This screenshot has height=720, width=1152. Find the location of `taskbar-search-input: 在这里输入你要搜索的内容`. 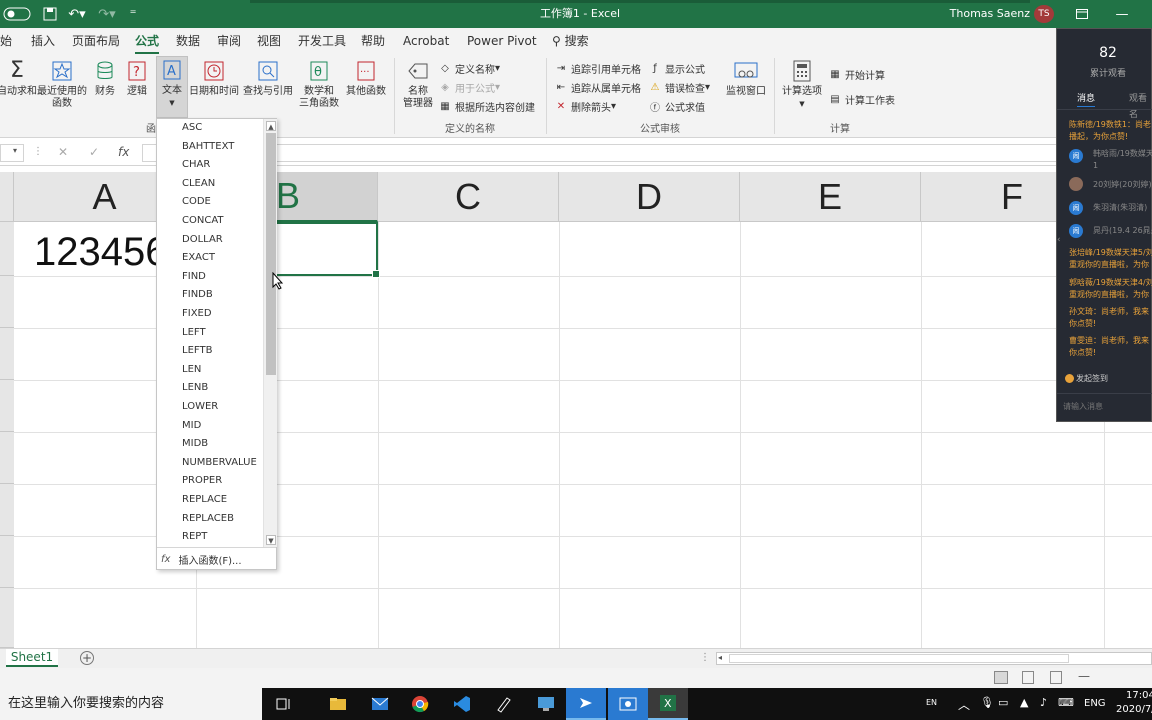

taskbar-search-input: 在这里输入你要搜索的内容 is located at coordinates (131, 704).